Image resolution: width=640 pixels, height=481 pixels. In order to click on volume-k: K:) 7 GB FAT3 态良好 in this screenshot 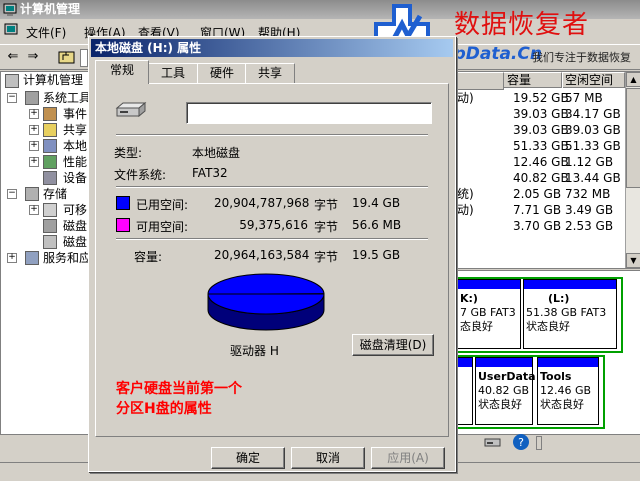, I will do `click(489, 314)`.